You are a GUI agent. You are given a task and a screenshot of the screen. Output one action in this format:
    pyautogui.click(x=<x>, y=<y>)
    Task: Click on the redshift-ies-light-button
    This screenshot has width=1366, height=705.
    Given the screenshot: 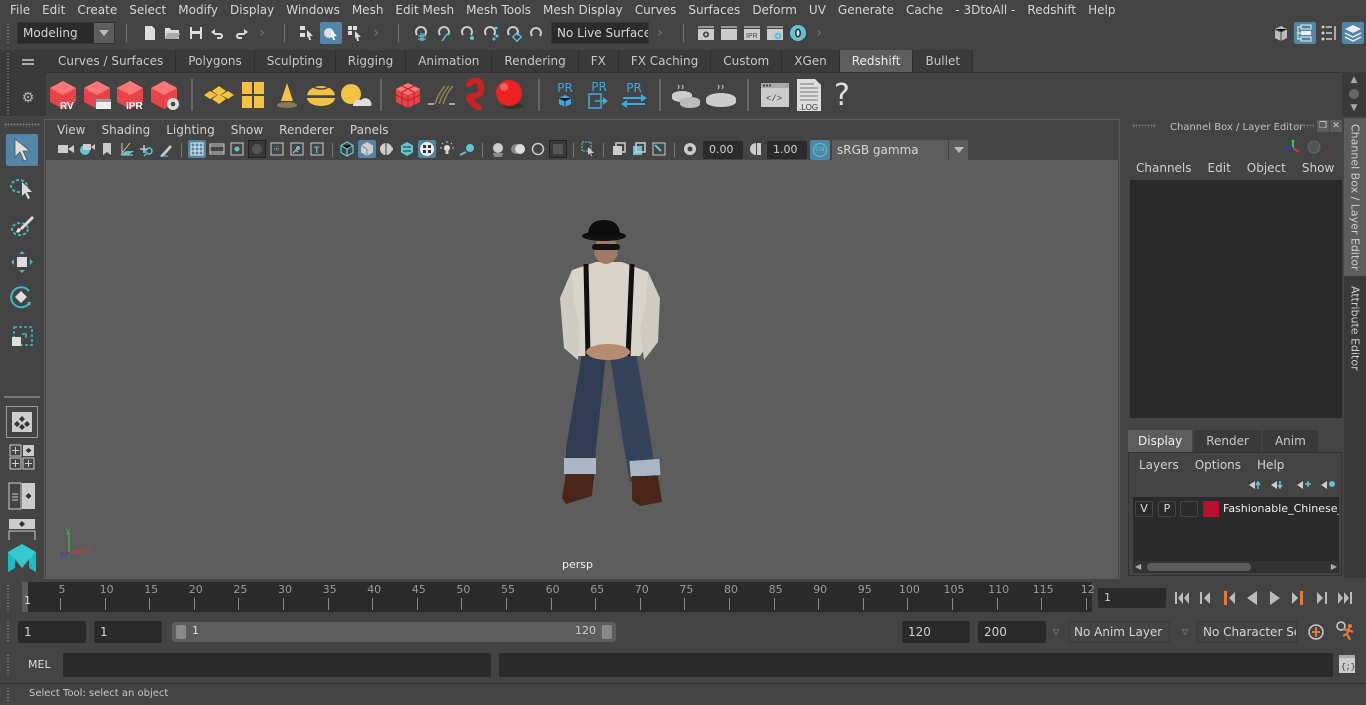 What is the action you would take?
    pyautogui.click(x=287, y=95)
    